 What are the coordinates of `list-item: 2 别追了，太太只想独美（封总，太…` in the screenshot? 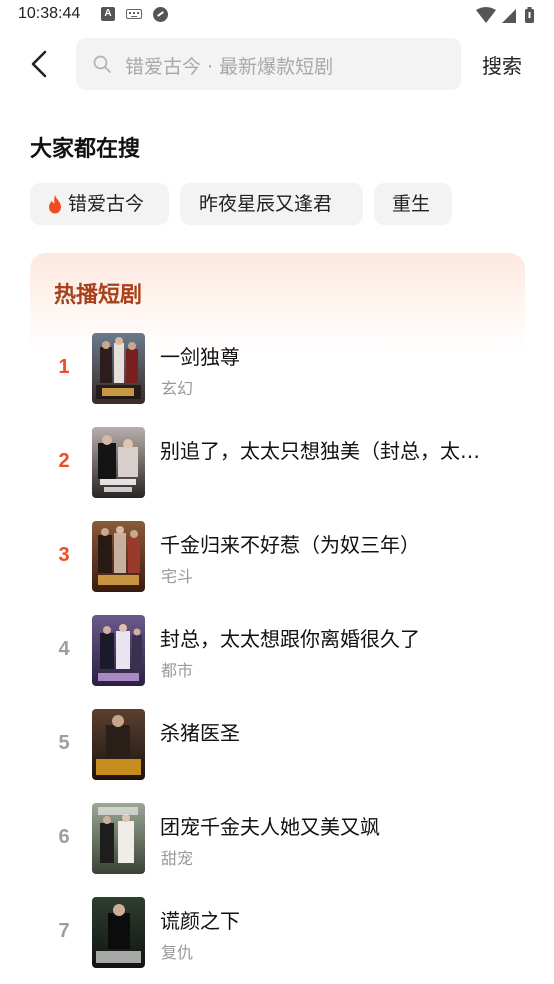 It's located at (277, 463).